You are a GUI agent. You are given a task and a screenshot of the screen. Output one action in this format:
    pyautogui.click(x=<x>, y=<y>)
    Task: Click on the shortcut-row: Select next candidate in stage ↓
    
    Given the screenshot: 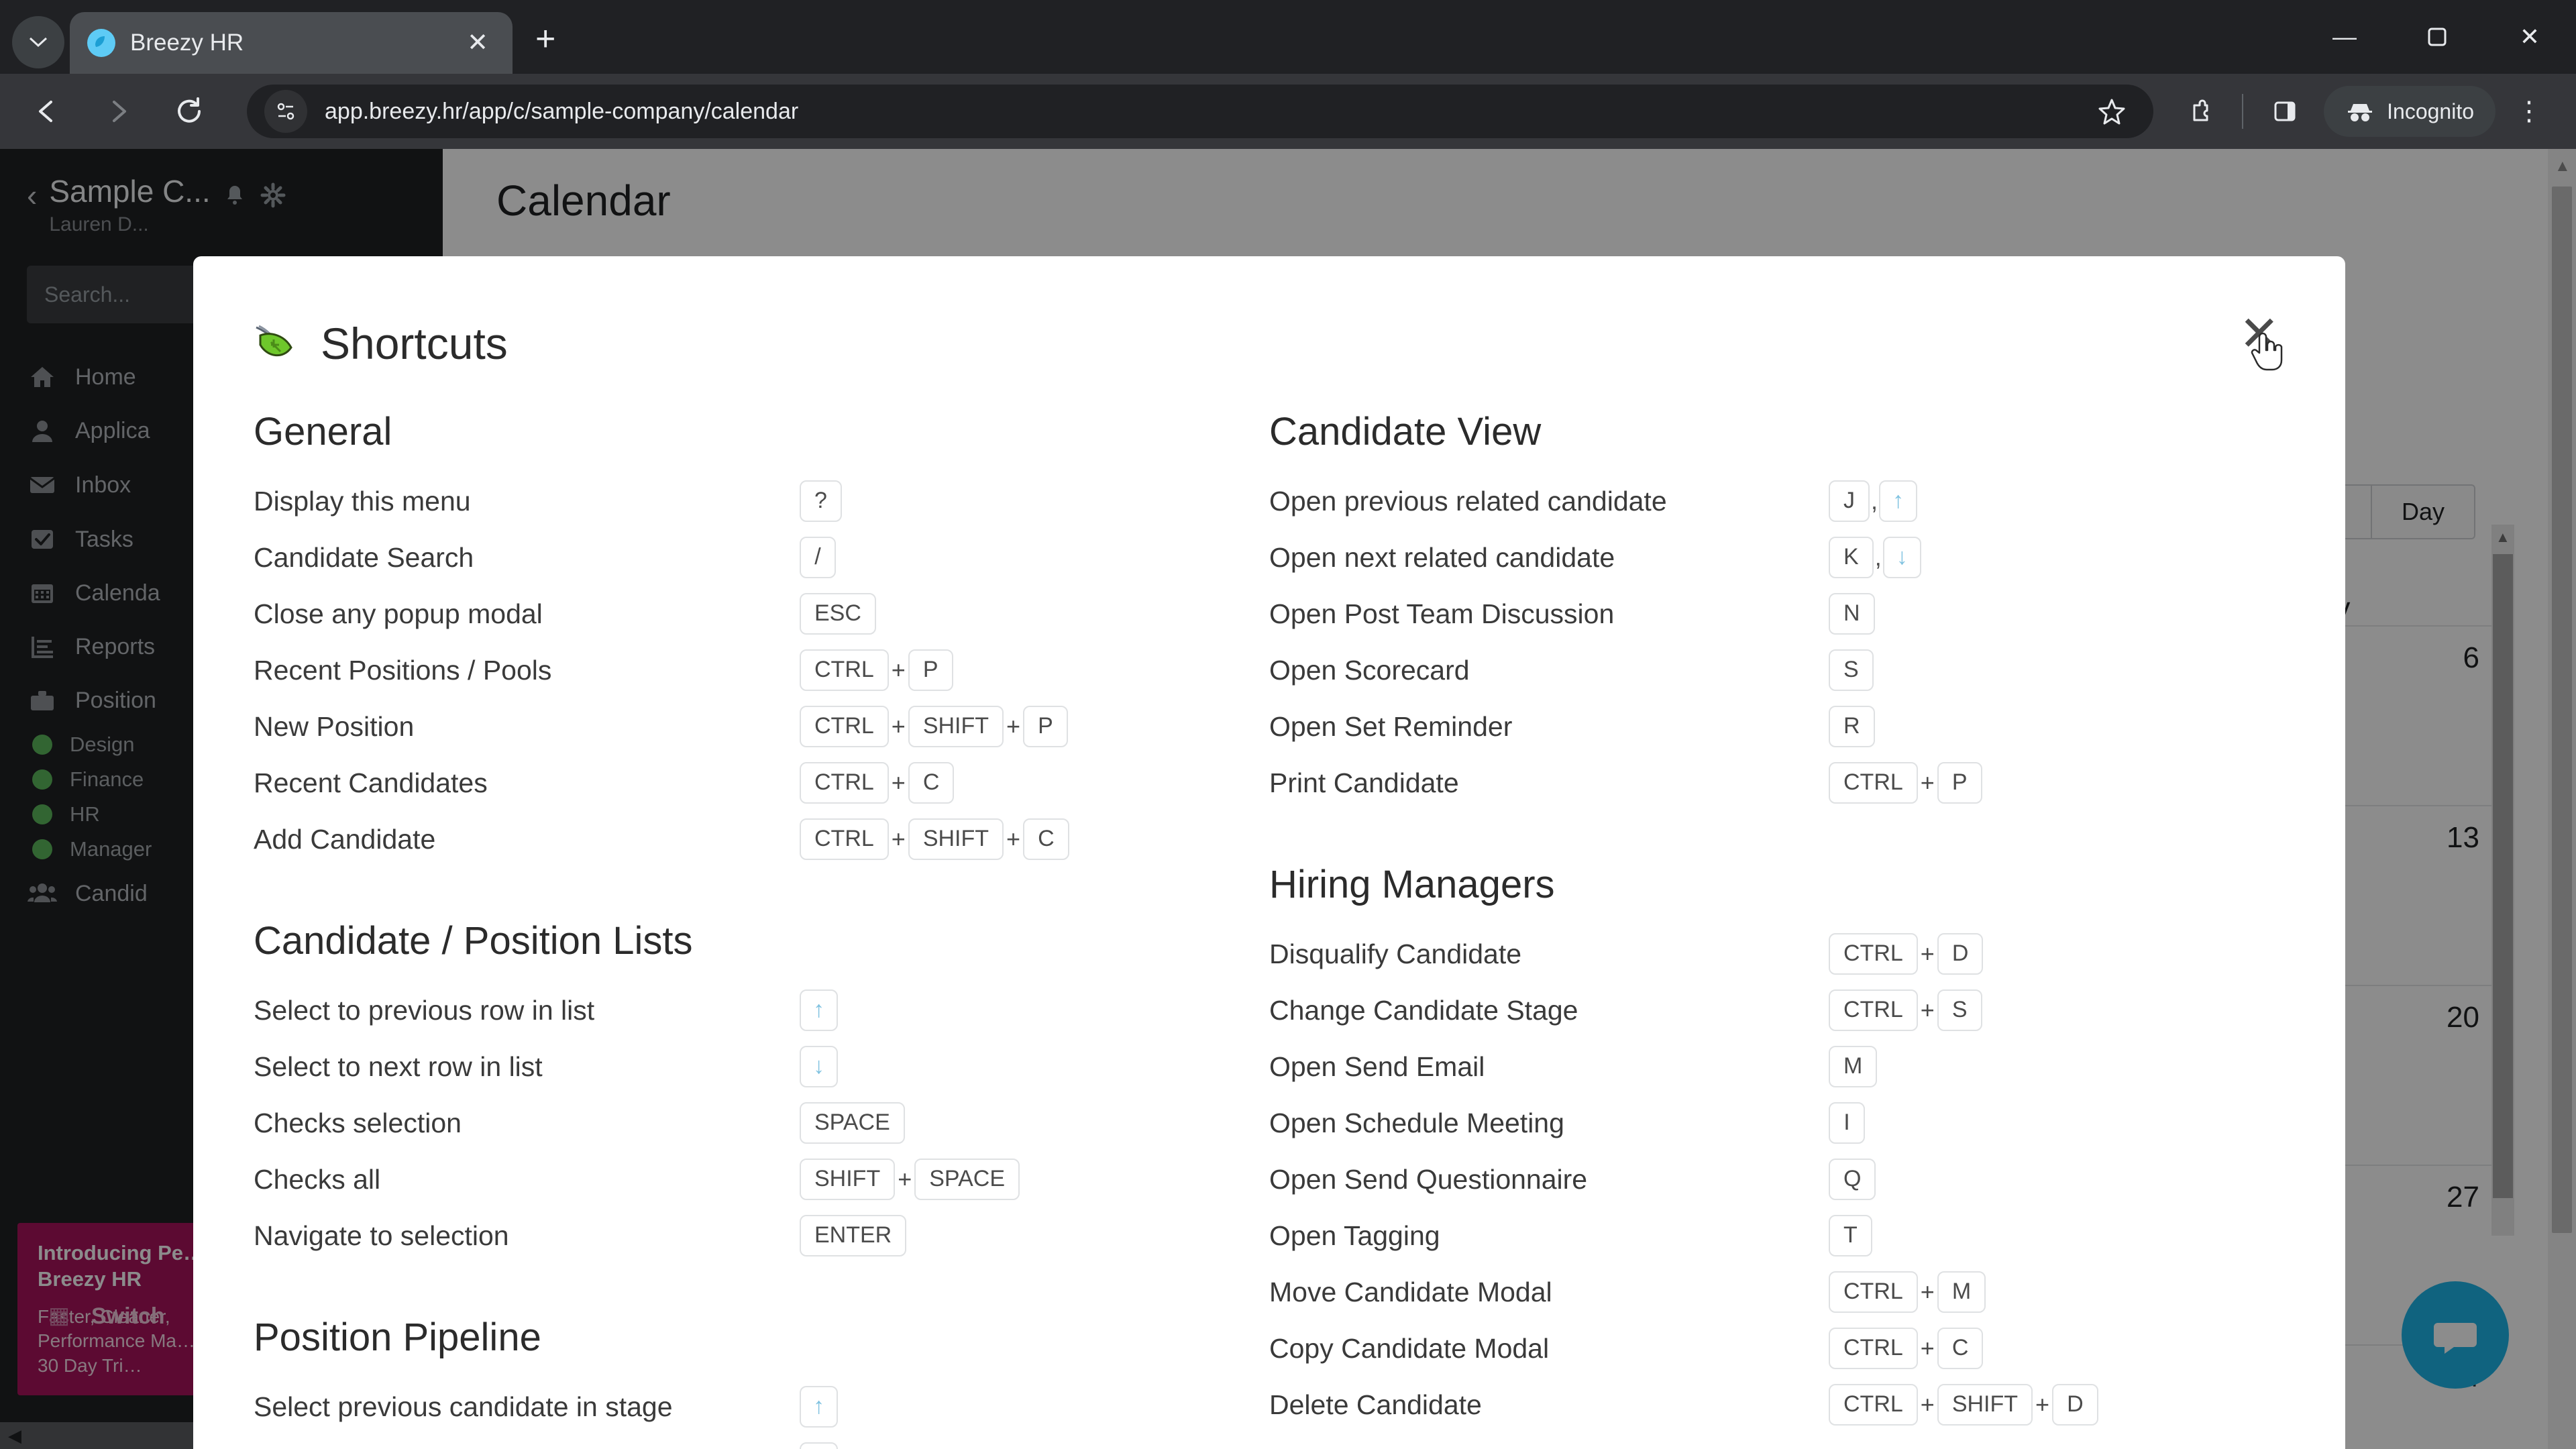 What is the action you would take?
    pyautogui.click(x=761, y=1442)
    